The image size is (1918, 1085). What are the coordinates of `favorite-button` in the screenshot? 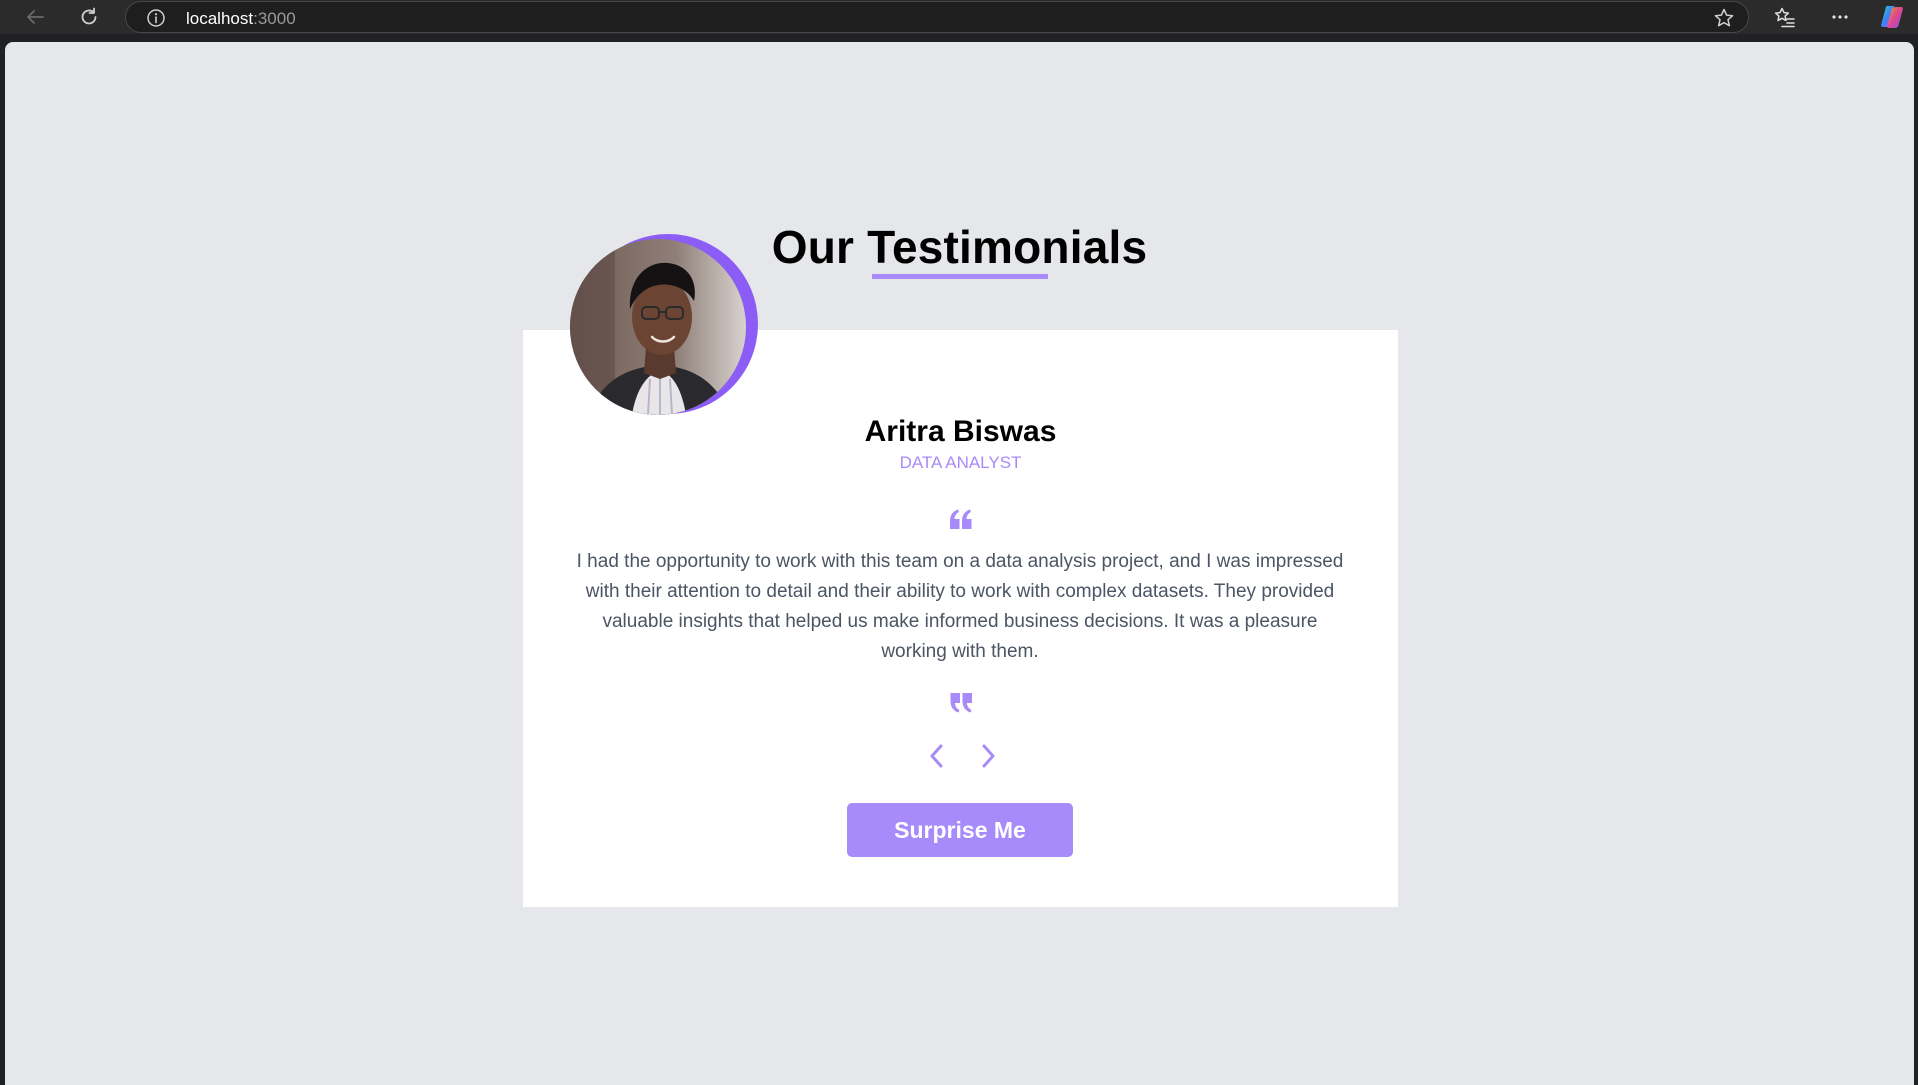 It's located at (1724, 18).